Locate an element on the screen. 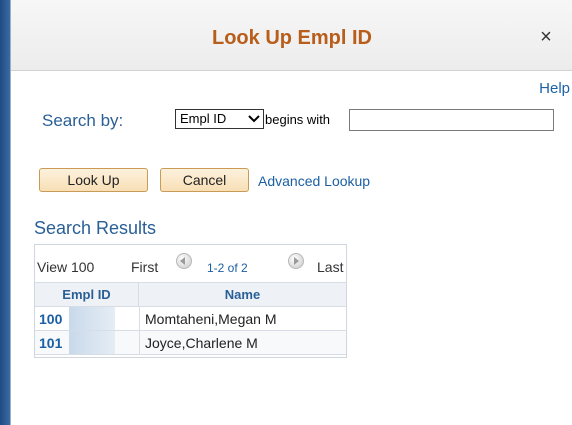 The height and width of the screenshot is (425, 572). view-100-link: View 100 is located at coordinates (65, 267).